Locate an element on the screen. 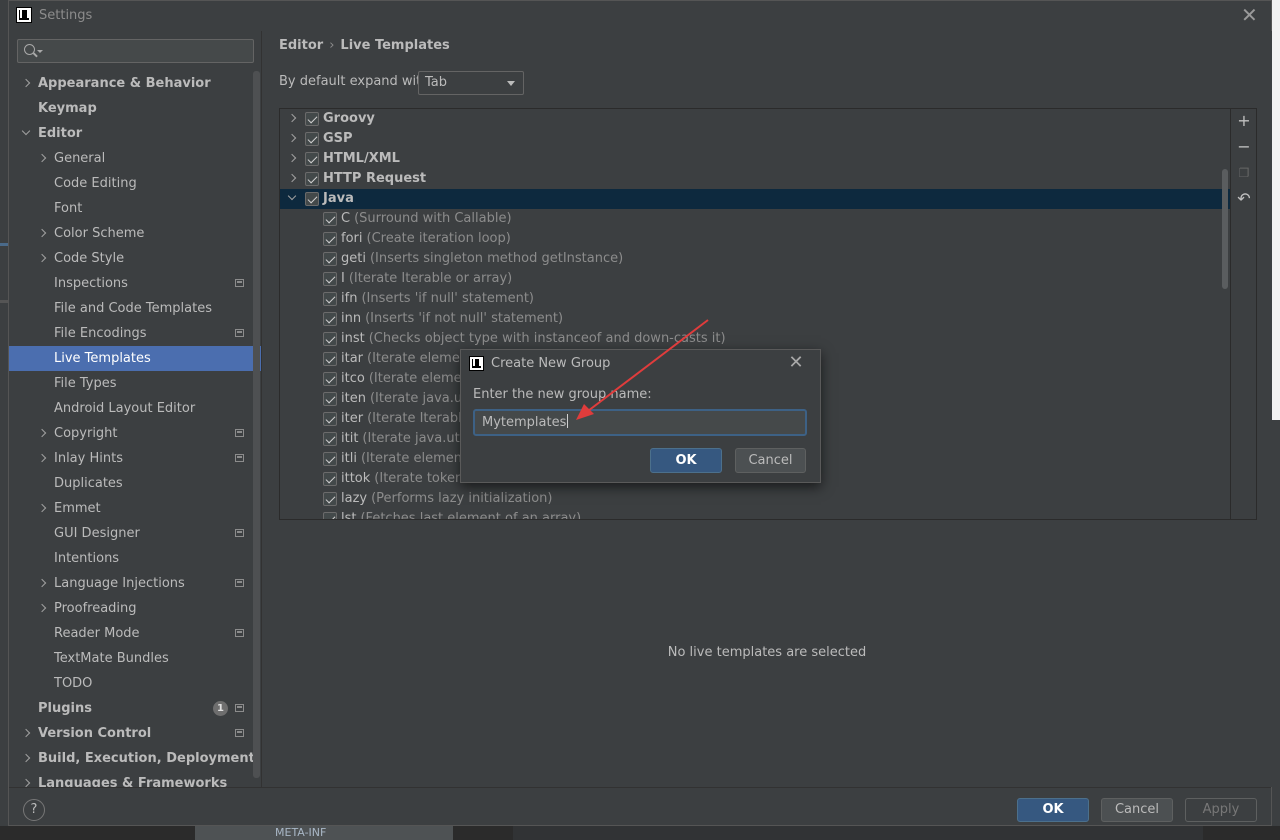 The width and height of the screenshot is (1280, 840). sidebar-item-plugins: Plugins 1 is located at coordinates (135, 708).